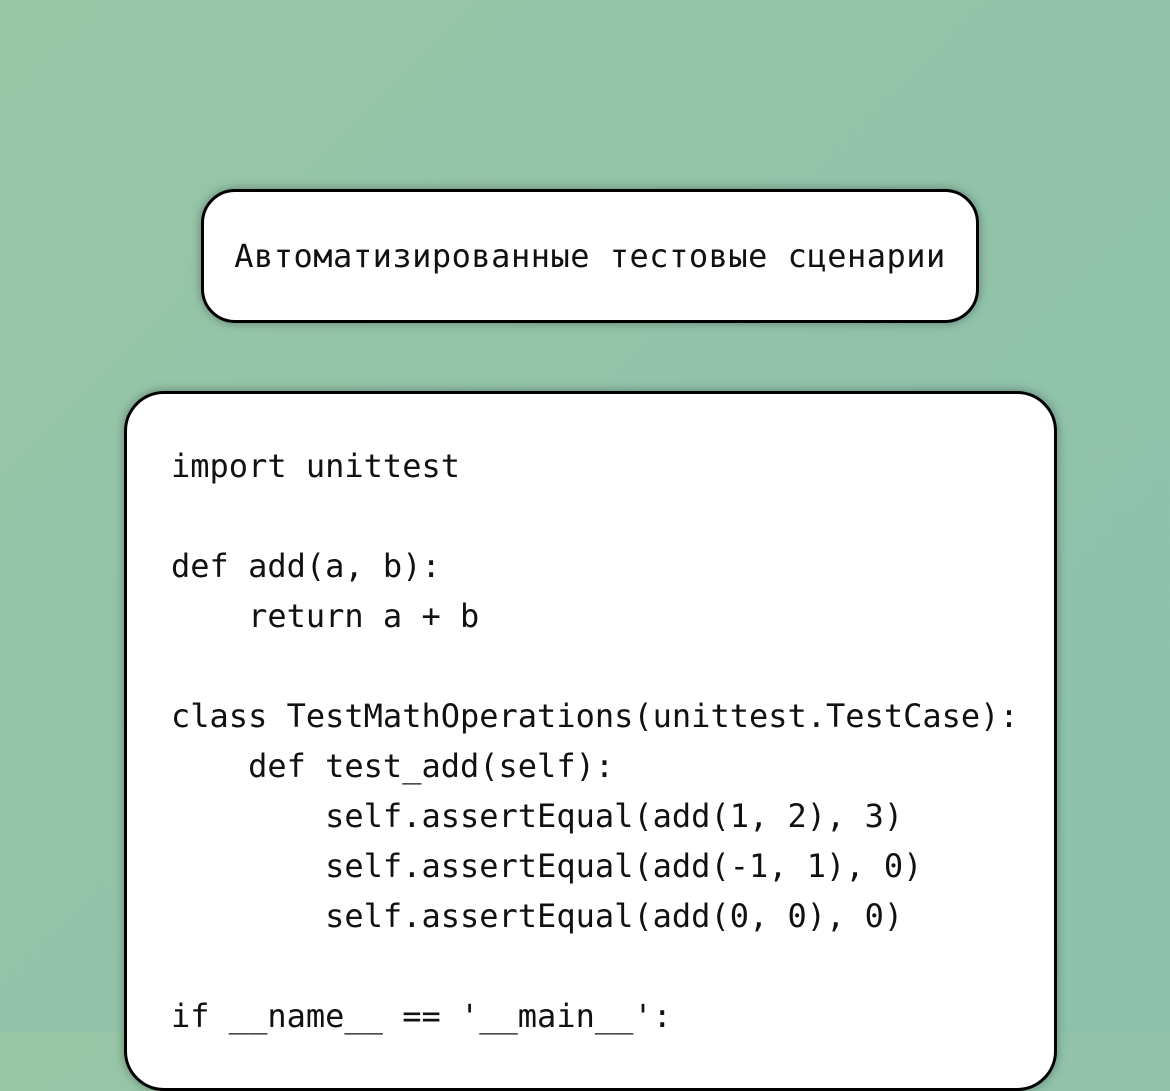 This screenshot has height=1091, width=1170. I want to click on code-line: self.assertEqual(add(1, 2), 3), so click(537, 816).